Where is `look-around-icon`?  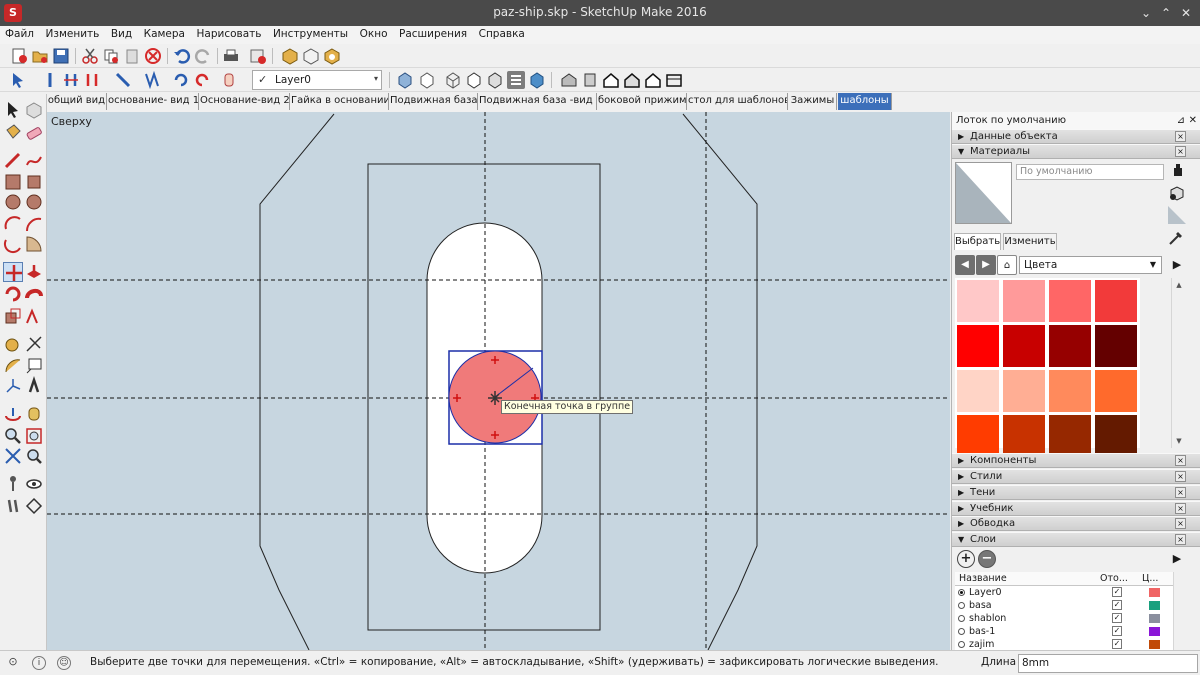
look-around-icon is located at coordinates (34, 484).